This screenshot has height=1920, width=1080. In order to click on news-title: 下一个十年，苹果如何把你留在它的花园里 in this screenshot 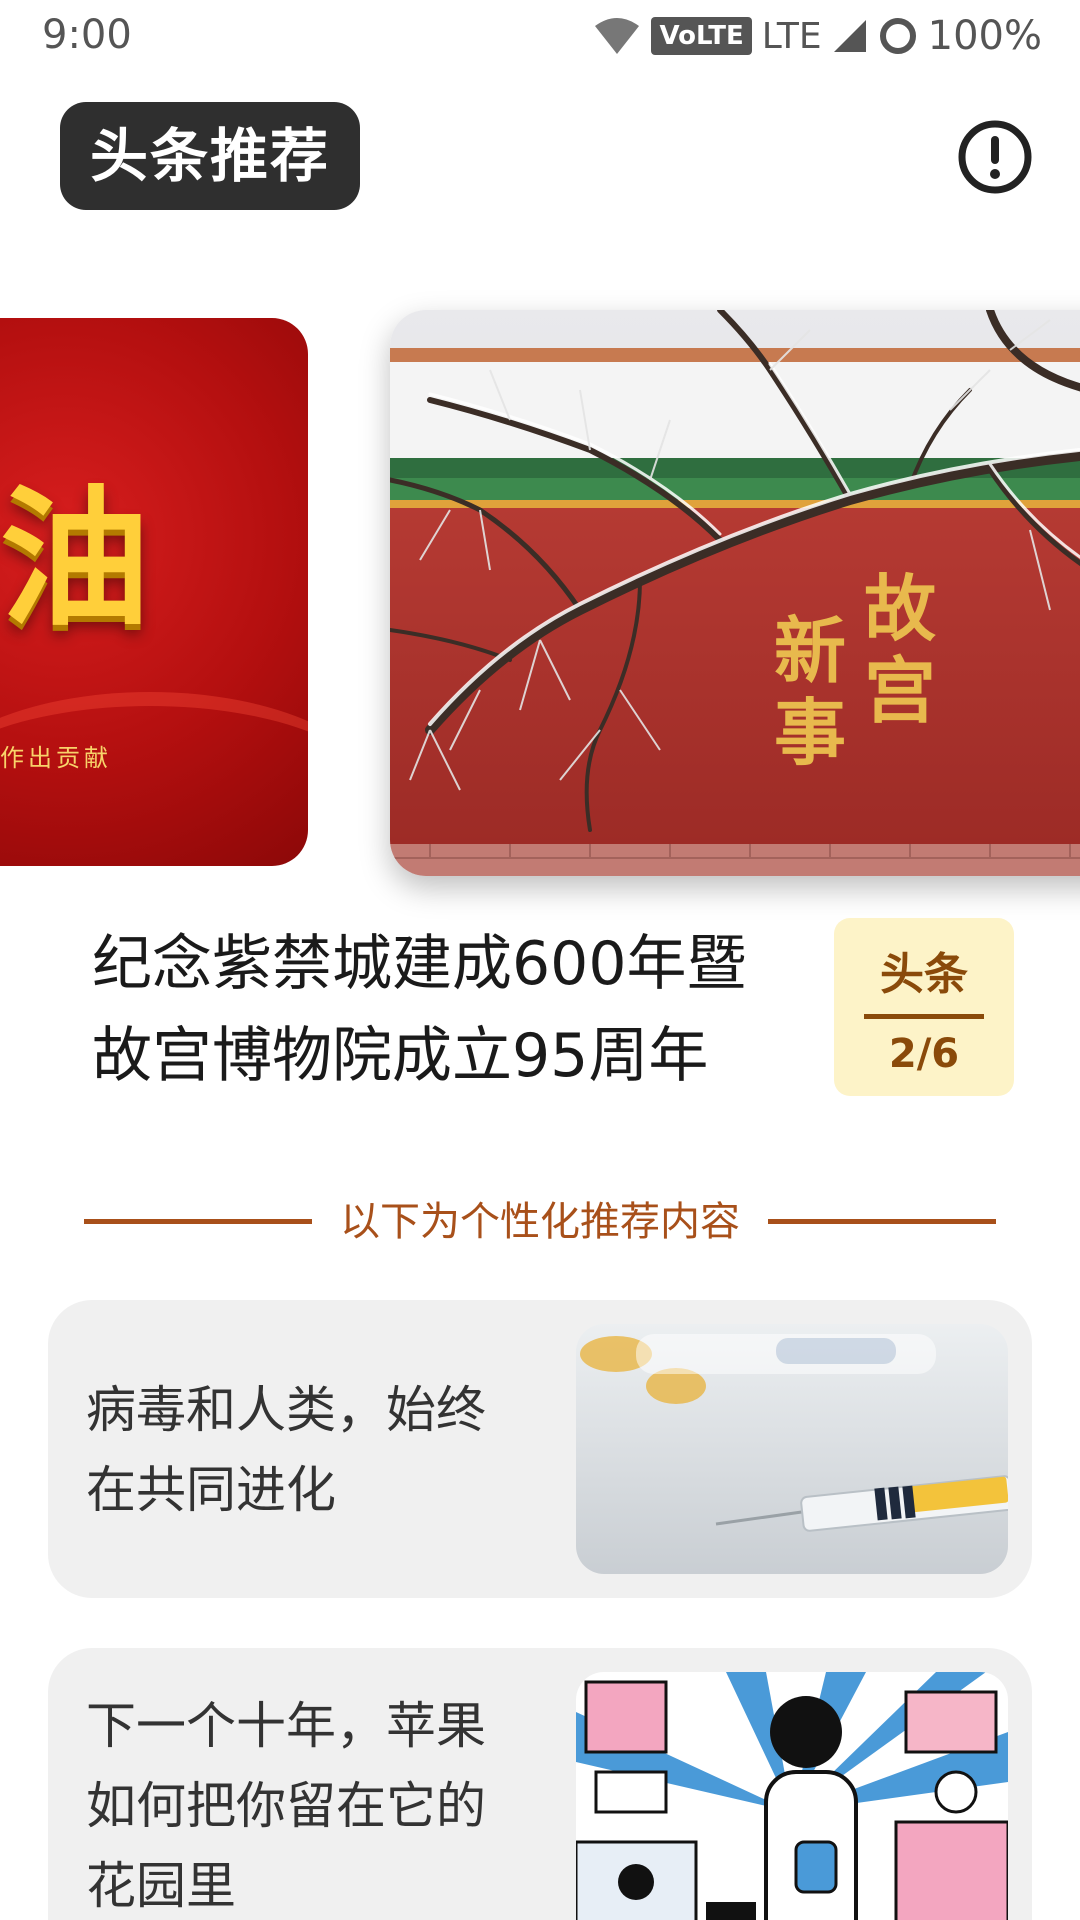, I will do `click(286, 1806)`.